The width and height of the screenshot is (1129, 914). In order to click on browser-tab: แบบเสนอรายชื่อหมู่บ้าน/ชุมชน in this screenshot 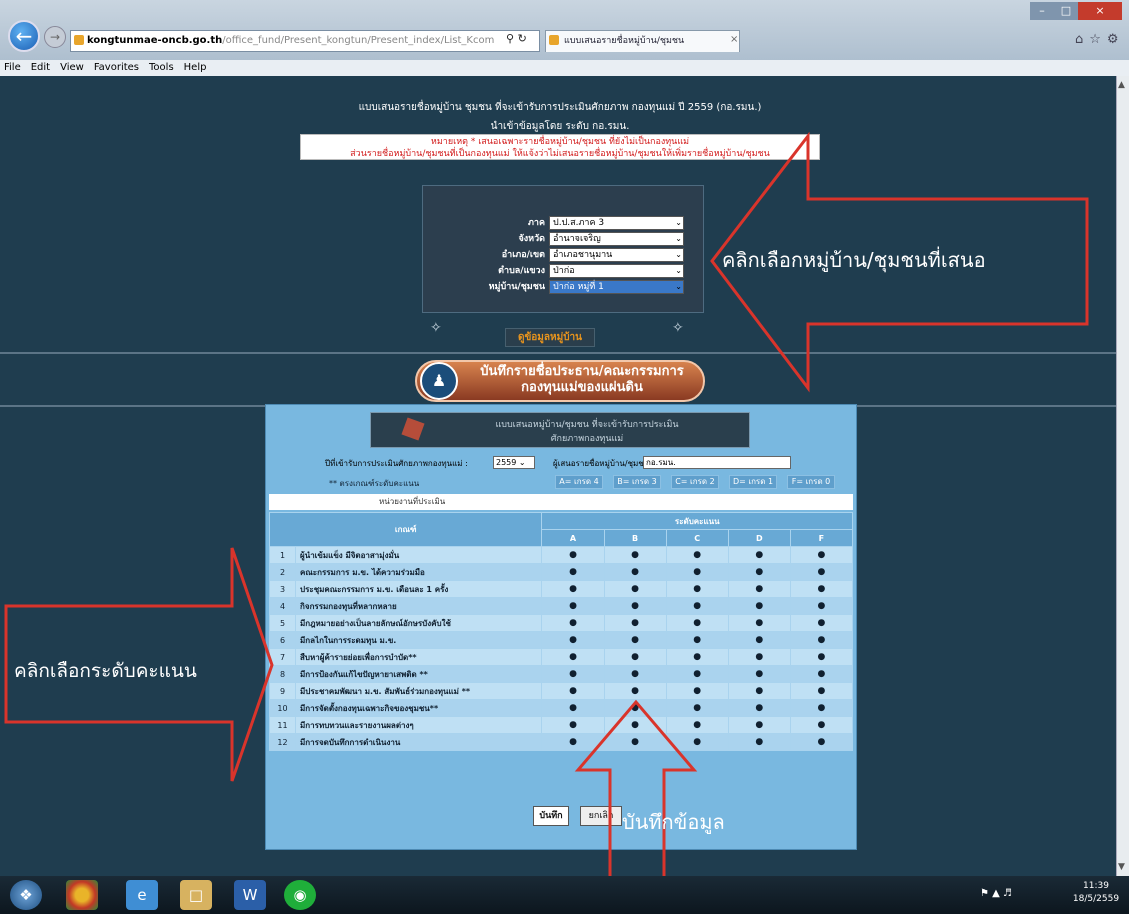, I will do `click(642, 41)`.